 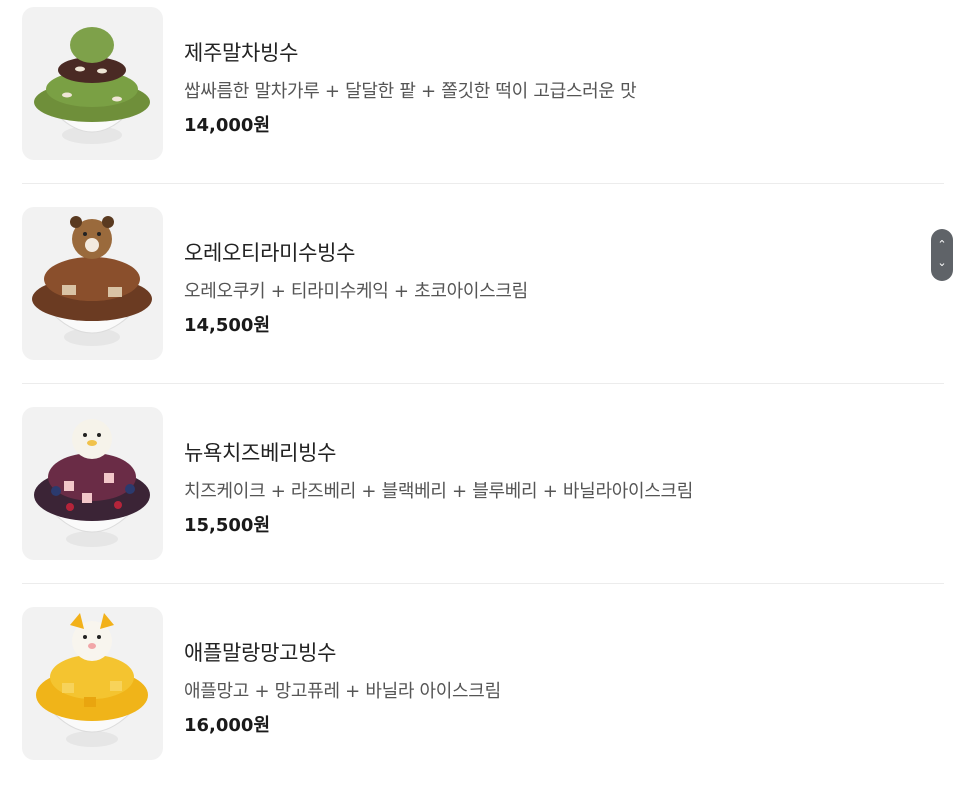 I want to click on menu-item-price: 14,000원, so click(x=227, y=125).